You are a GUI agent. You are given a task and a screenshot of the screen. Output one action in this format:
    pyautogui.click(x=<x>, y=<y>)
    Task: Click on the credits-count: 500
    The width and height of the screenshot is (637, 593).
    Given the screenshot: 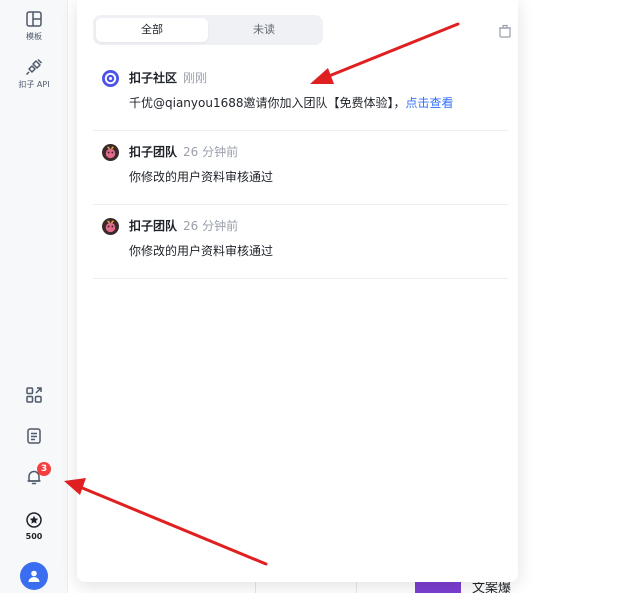 What is the action you would take?
    pyautogui.click(x=34, y=536)
    